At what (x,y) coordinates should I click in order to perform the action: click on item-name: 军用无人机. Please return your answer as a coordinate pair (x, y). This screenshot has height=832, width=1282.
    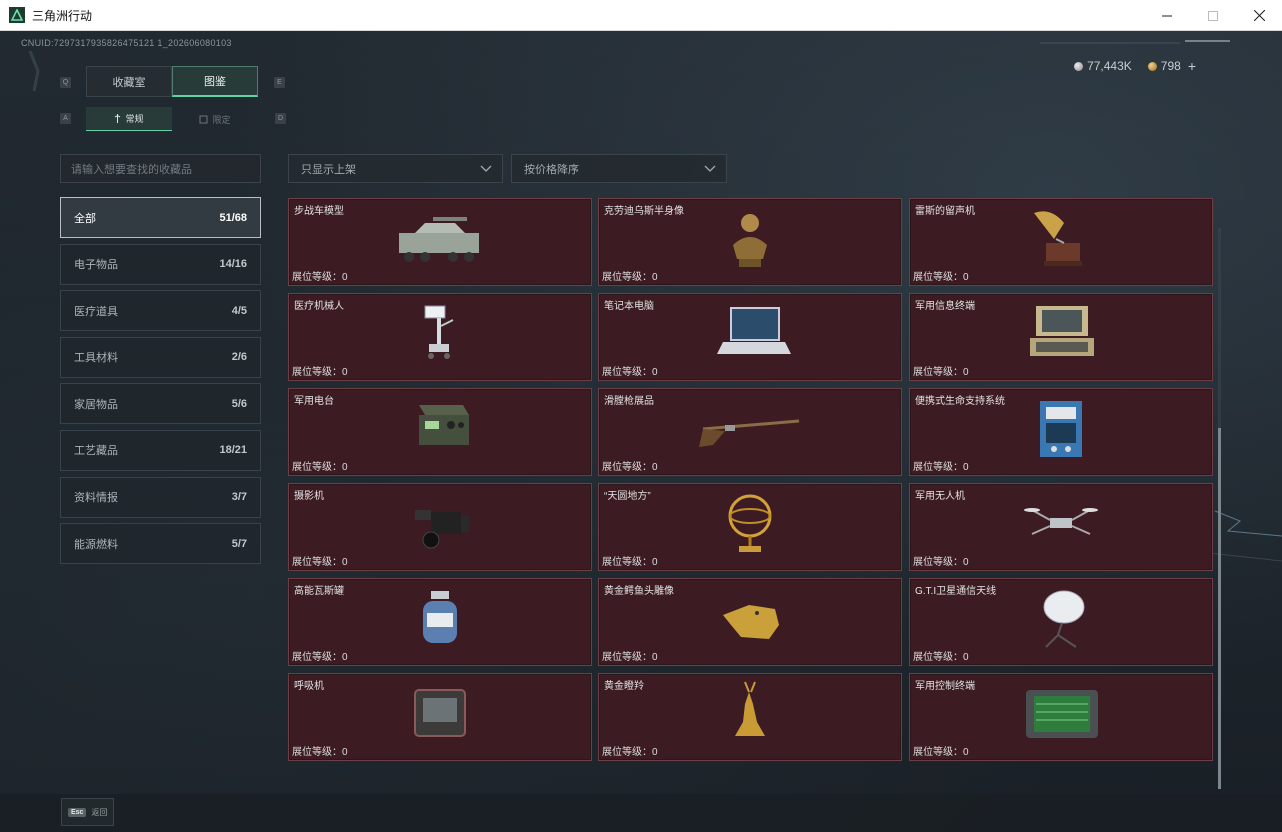
    Looking at the image, I should click on (940, 496).